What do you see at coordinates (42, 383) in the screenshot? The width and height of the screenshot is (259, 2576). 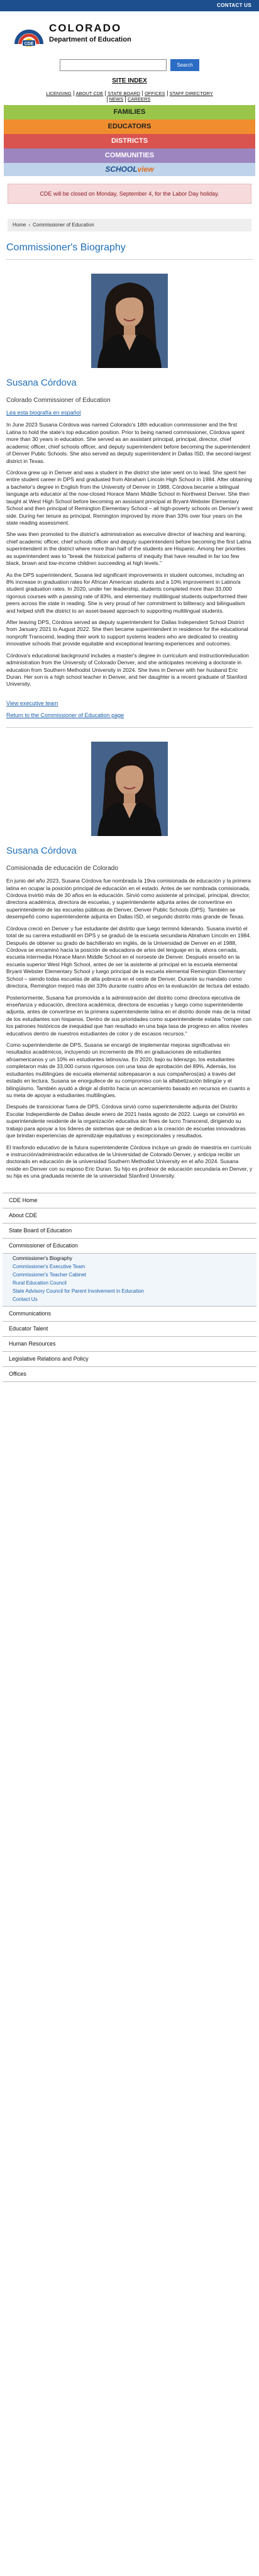 I see `person-name-english: Susana Córdova` at bounding box center [42, 383].